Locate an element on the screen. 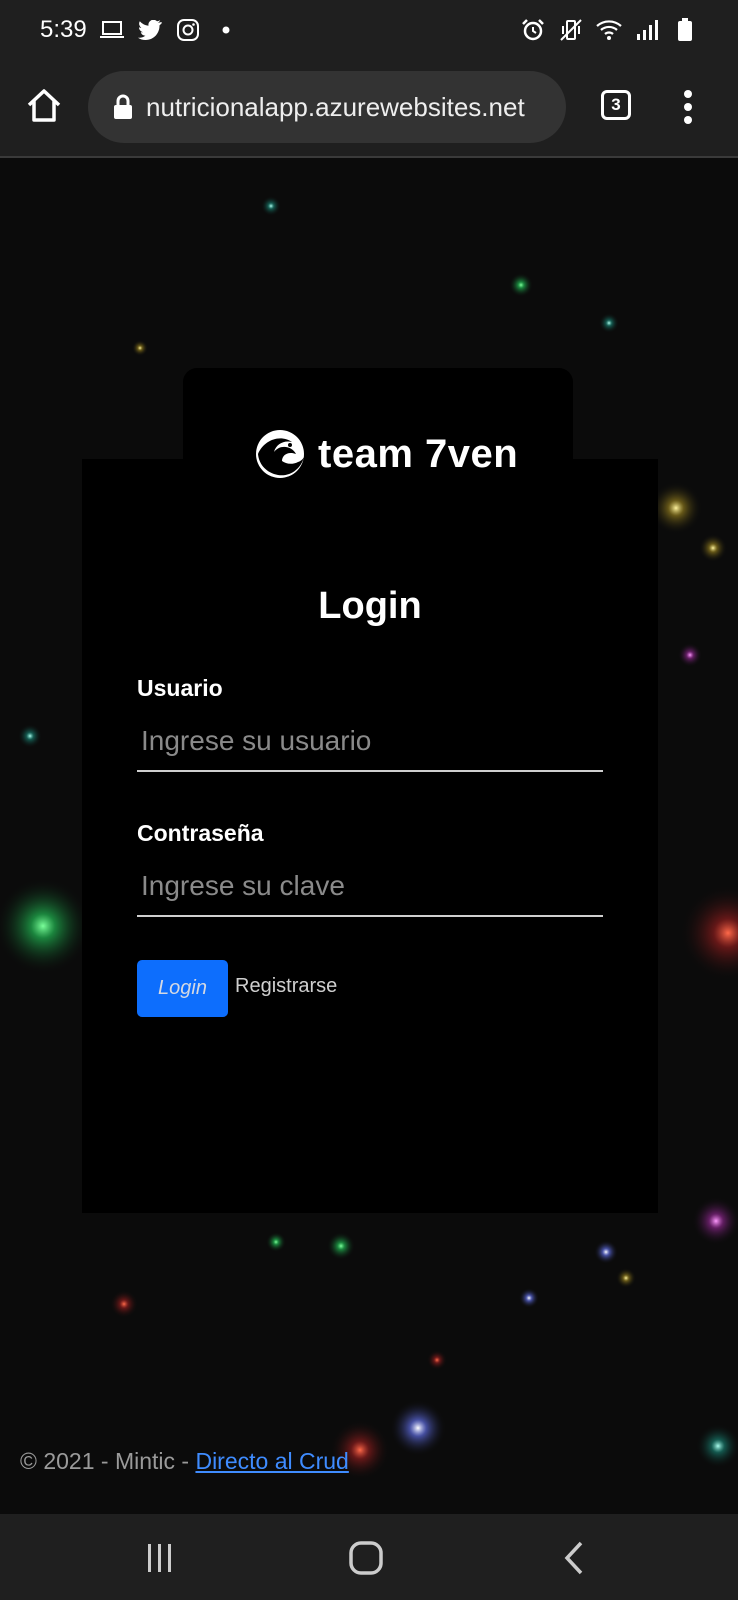 Image resolution: width=738 pixels, height=1600 pixels. overflow-menu-button is located at coordinates (688, 107).